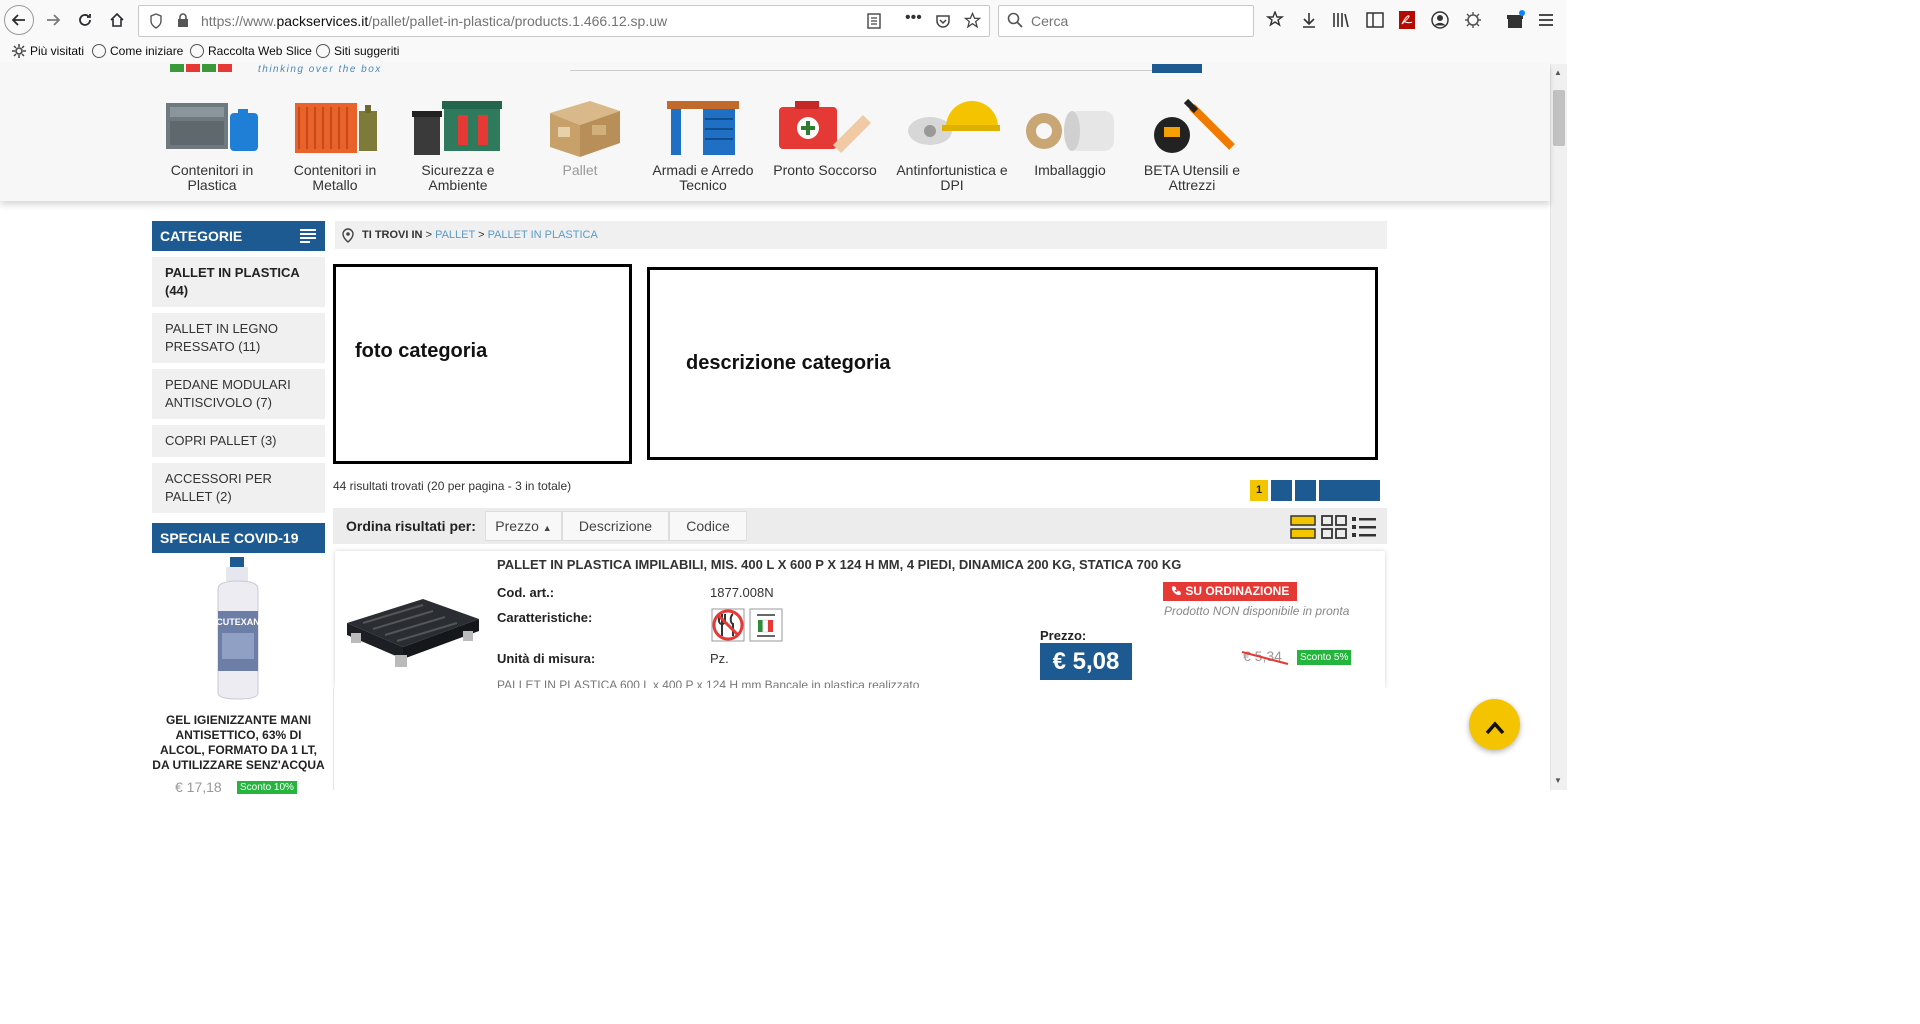 The image size is (1920, 1024). Describe the element at coordinates (238, 338) in the screenshot. I see `sidebar-item-pressed-wood-pallets: PALLET IN LEGNO PRESSATO (11)` at that location.